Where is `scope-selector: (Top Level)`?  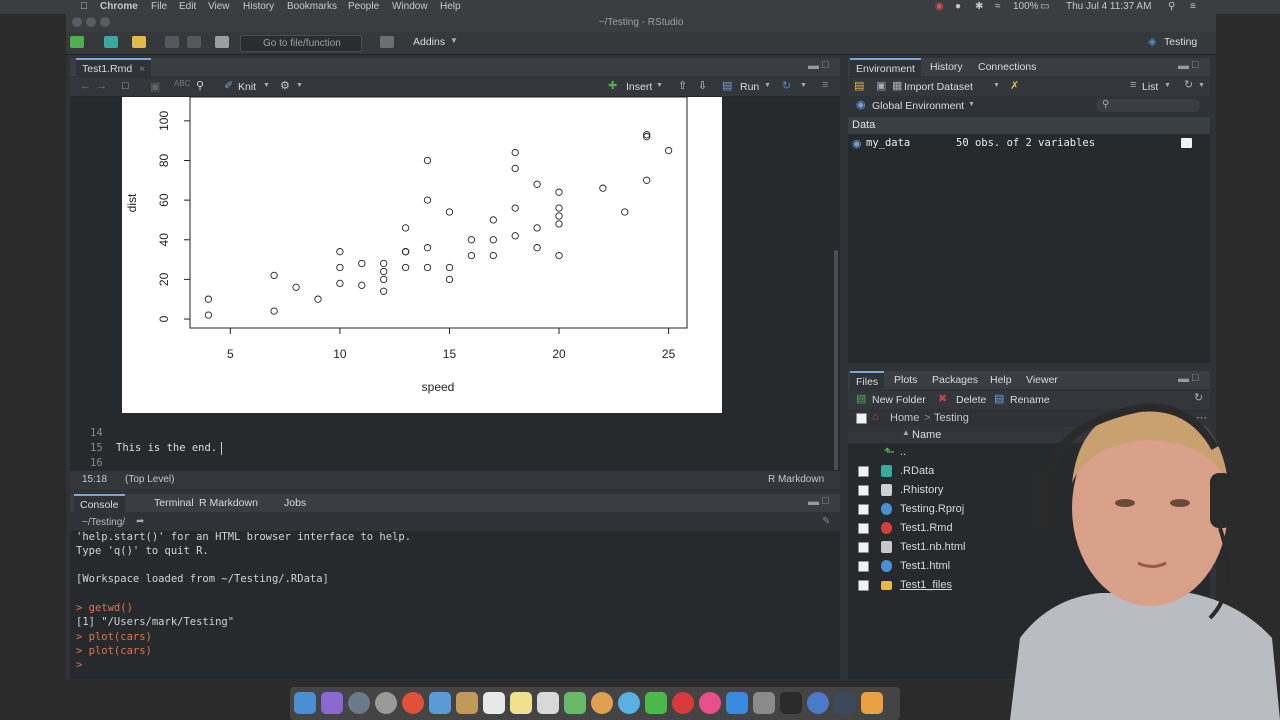
scope-selector: (Top Level) is located at coordinates (149, 479).